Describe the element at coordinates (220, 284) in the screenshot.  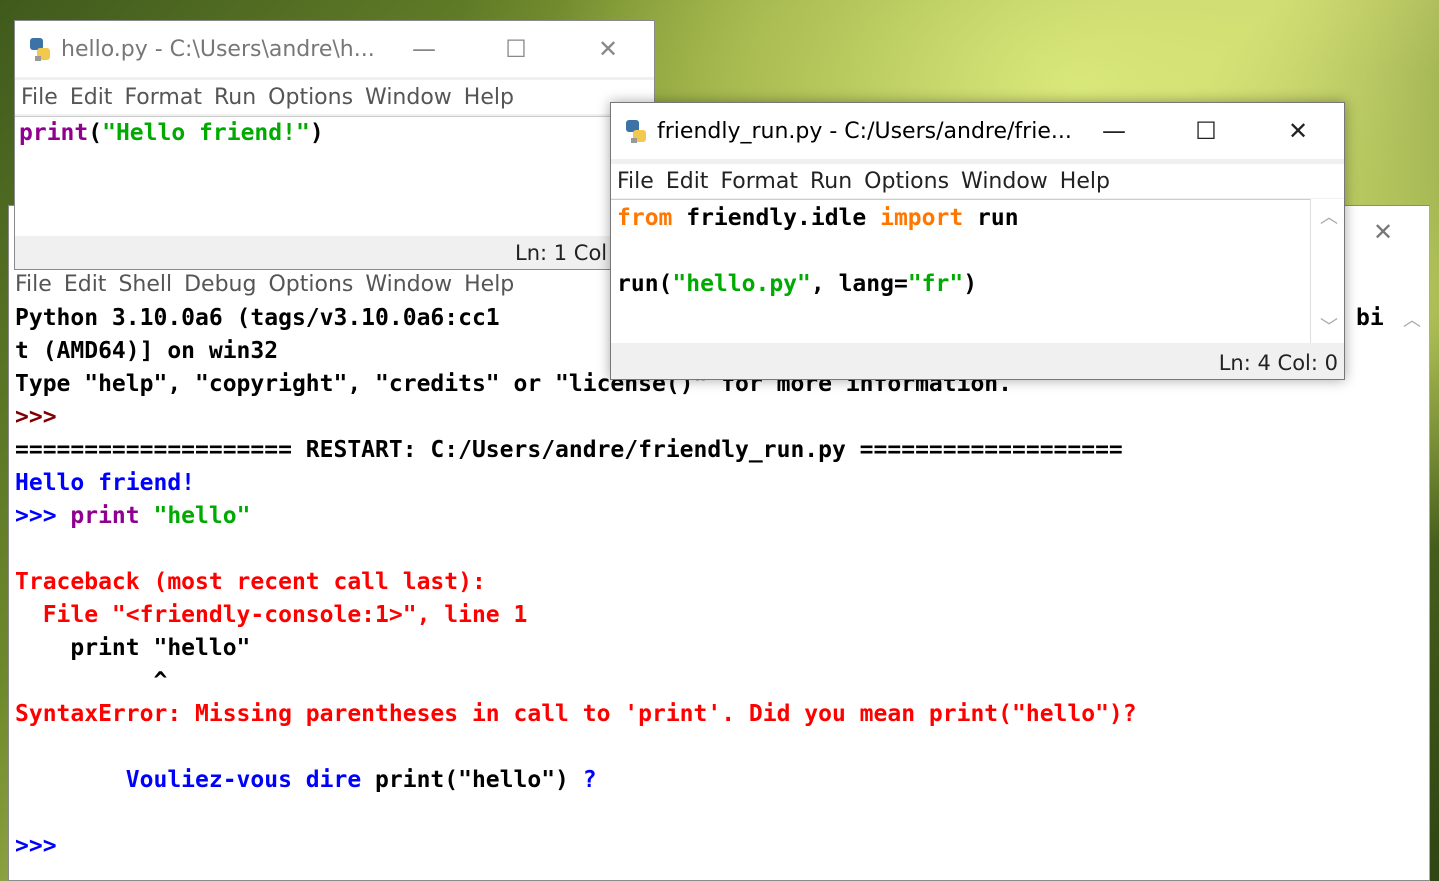
I see `shell-menu-debug: Debug` at that location.